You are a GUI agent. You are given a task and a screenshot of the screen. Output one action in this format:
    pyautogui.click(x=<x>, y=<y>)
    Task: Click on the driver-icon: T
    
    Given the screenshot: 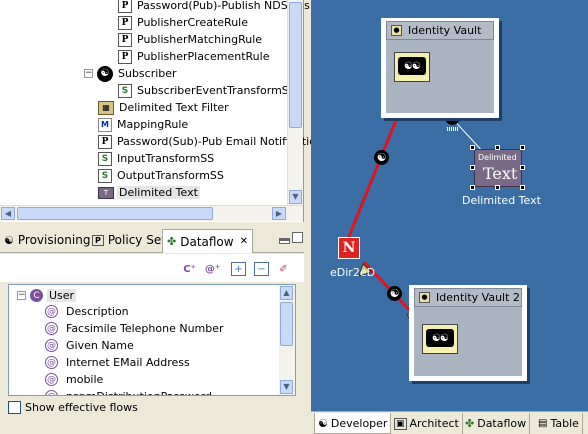 What is the action you would take?
    pyautogui.click(x=106, y=192)
    